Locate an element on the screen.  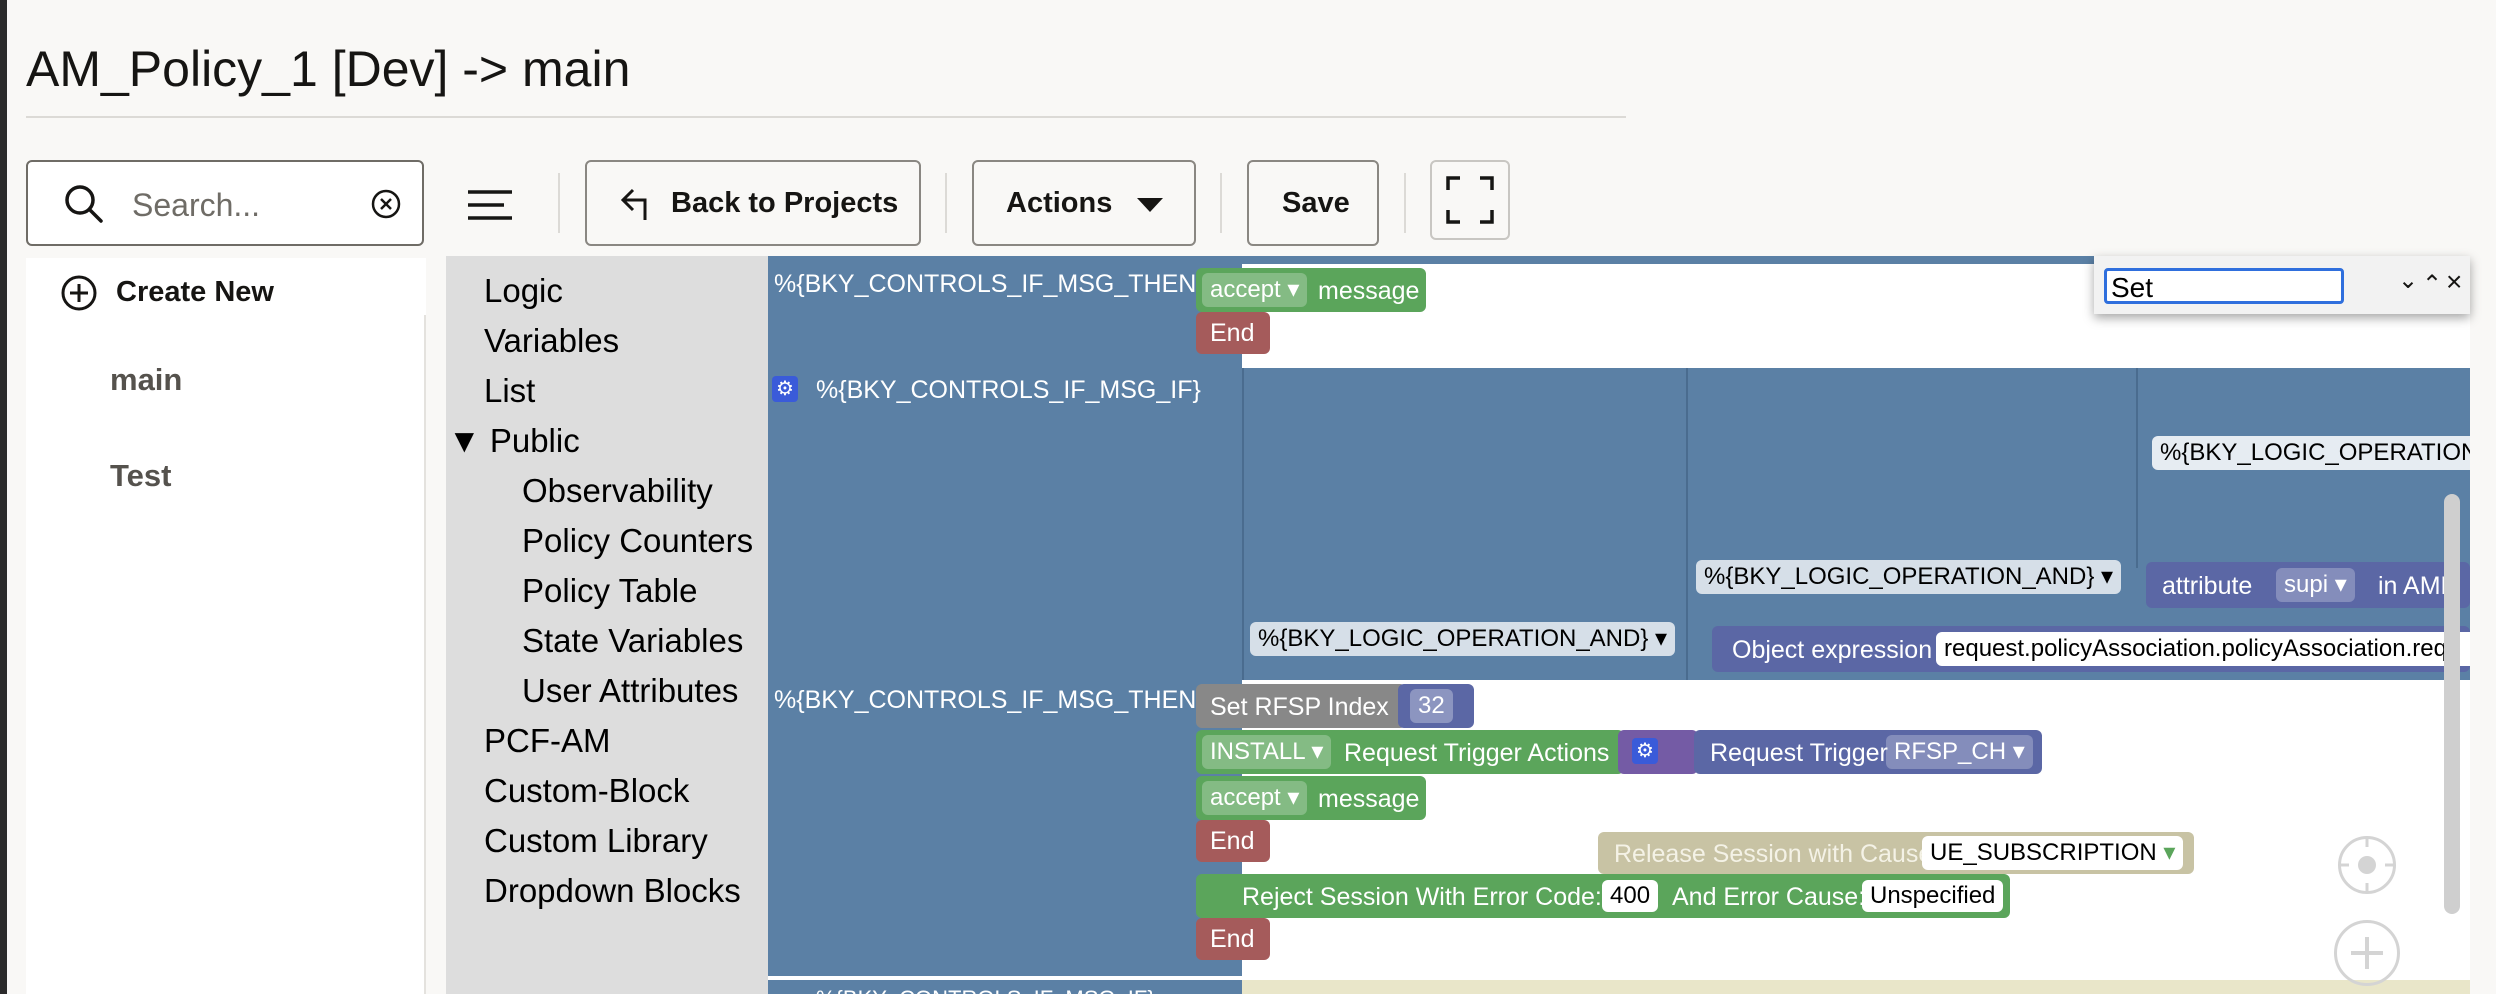
attribute-dropdown: supi ▾ is located at coordinates (2315, 585).